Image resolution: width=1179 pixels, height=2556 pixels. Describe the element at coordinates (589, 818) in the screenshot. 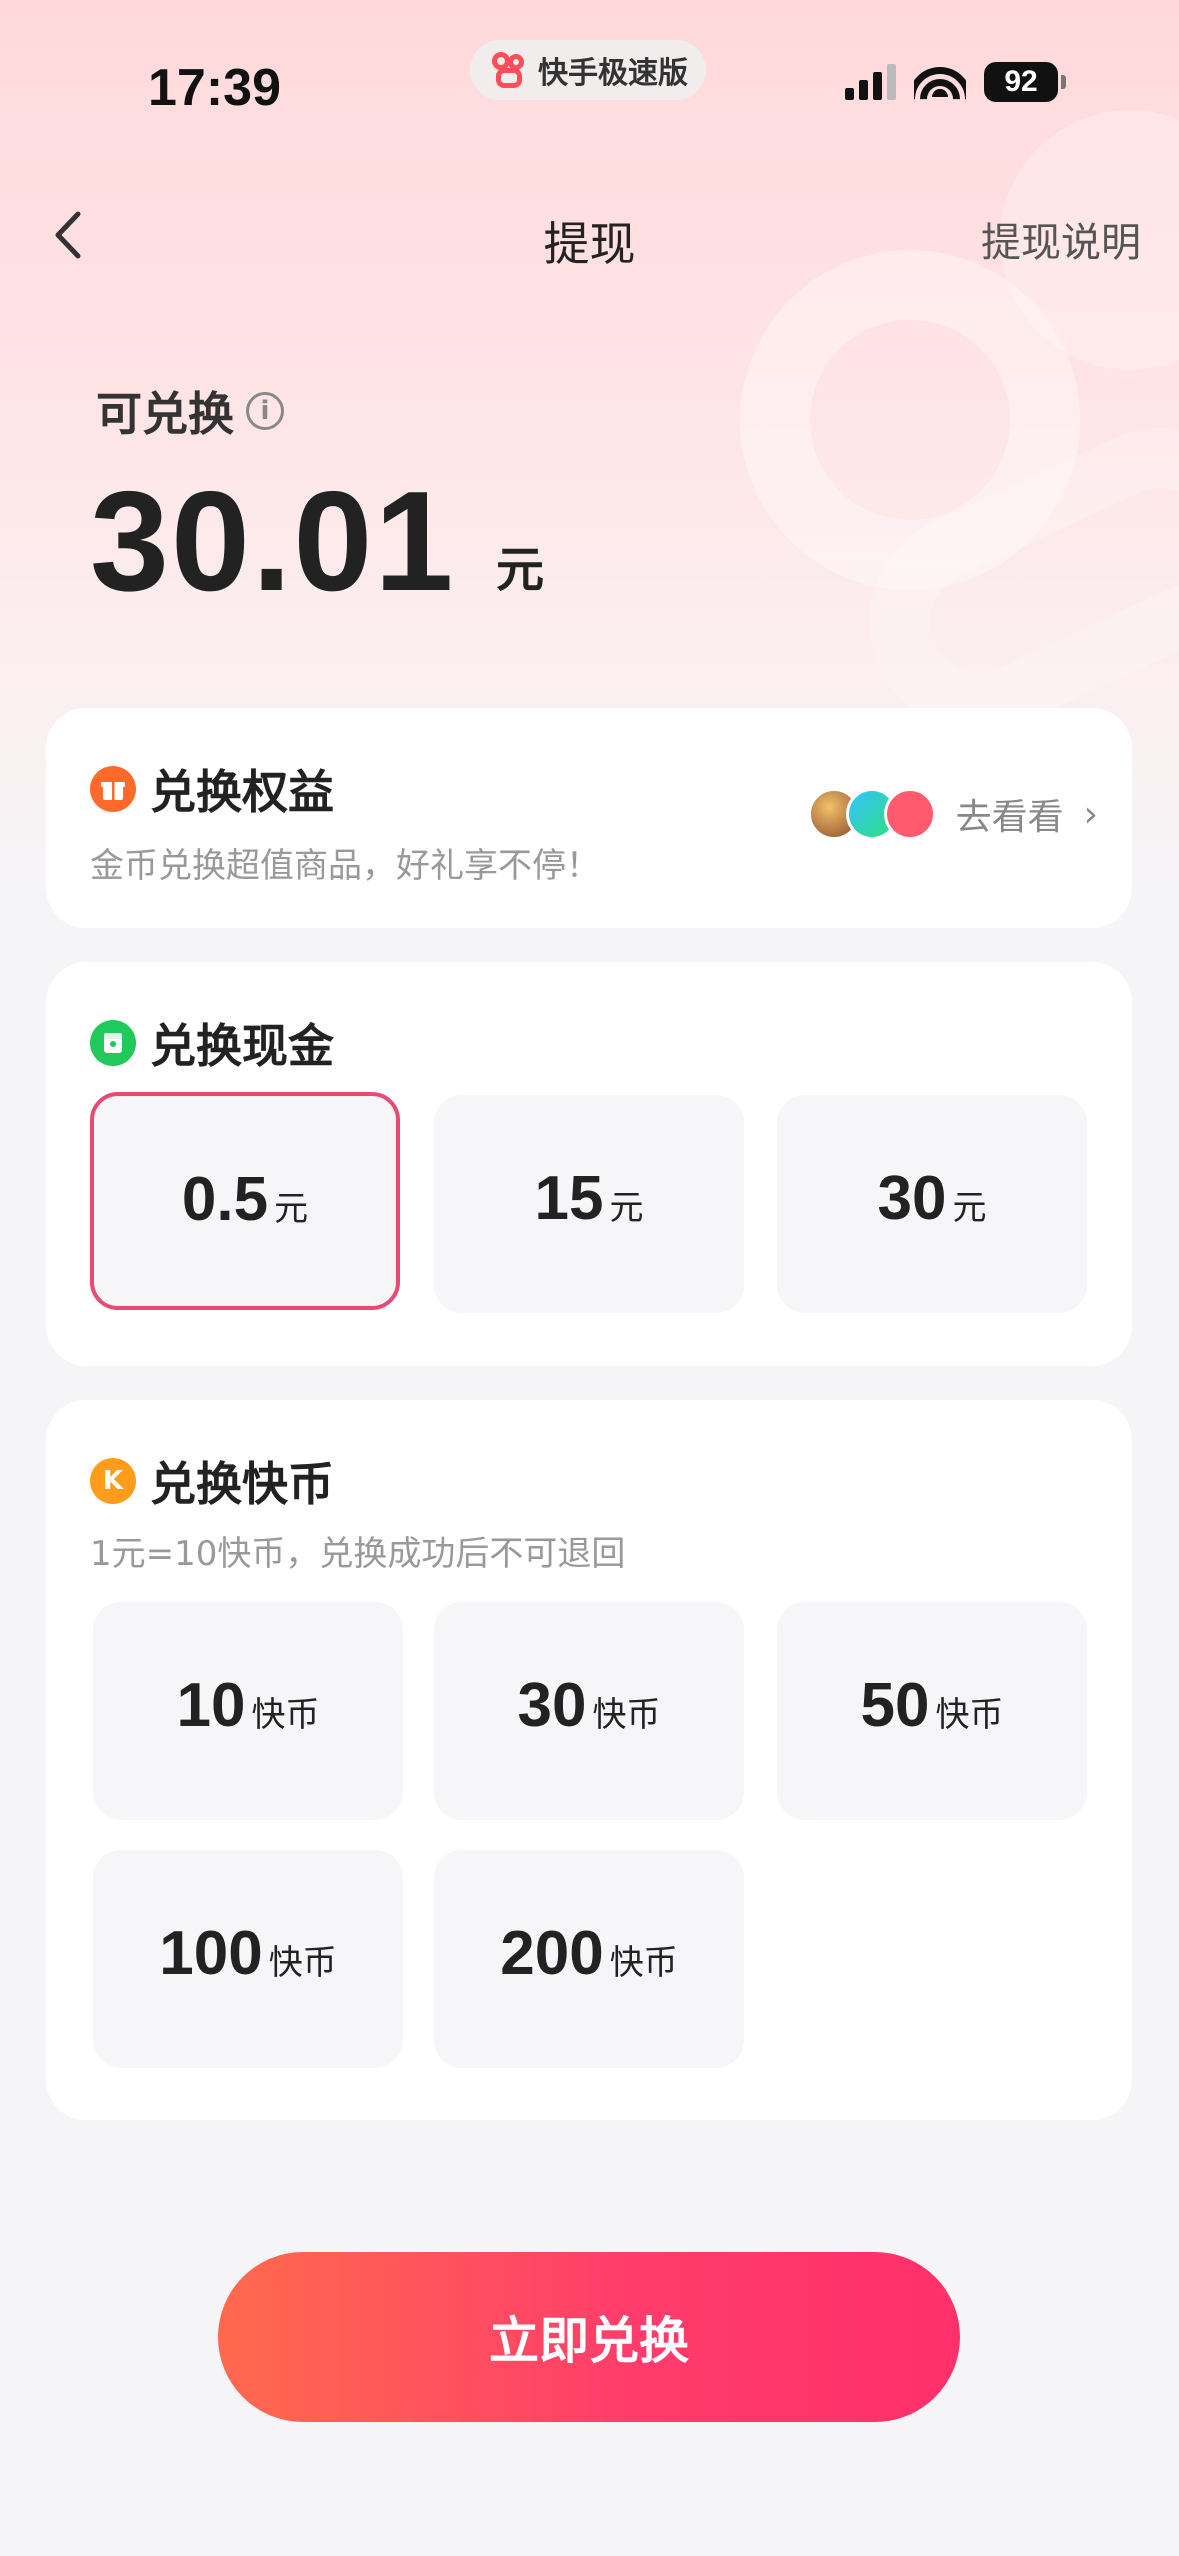

I see `benefits-card: 兑换权益 金币兑换超值商品，好礼享不停！ 去看看 ›` at that location.